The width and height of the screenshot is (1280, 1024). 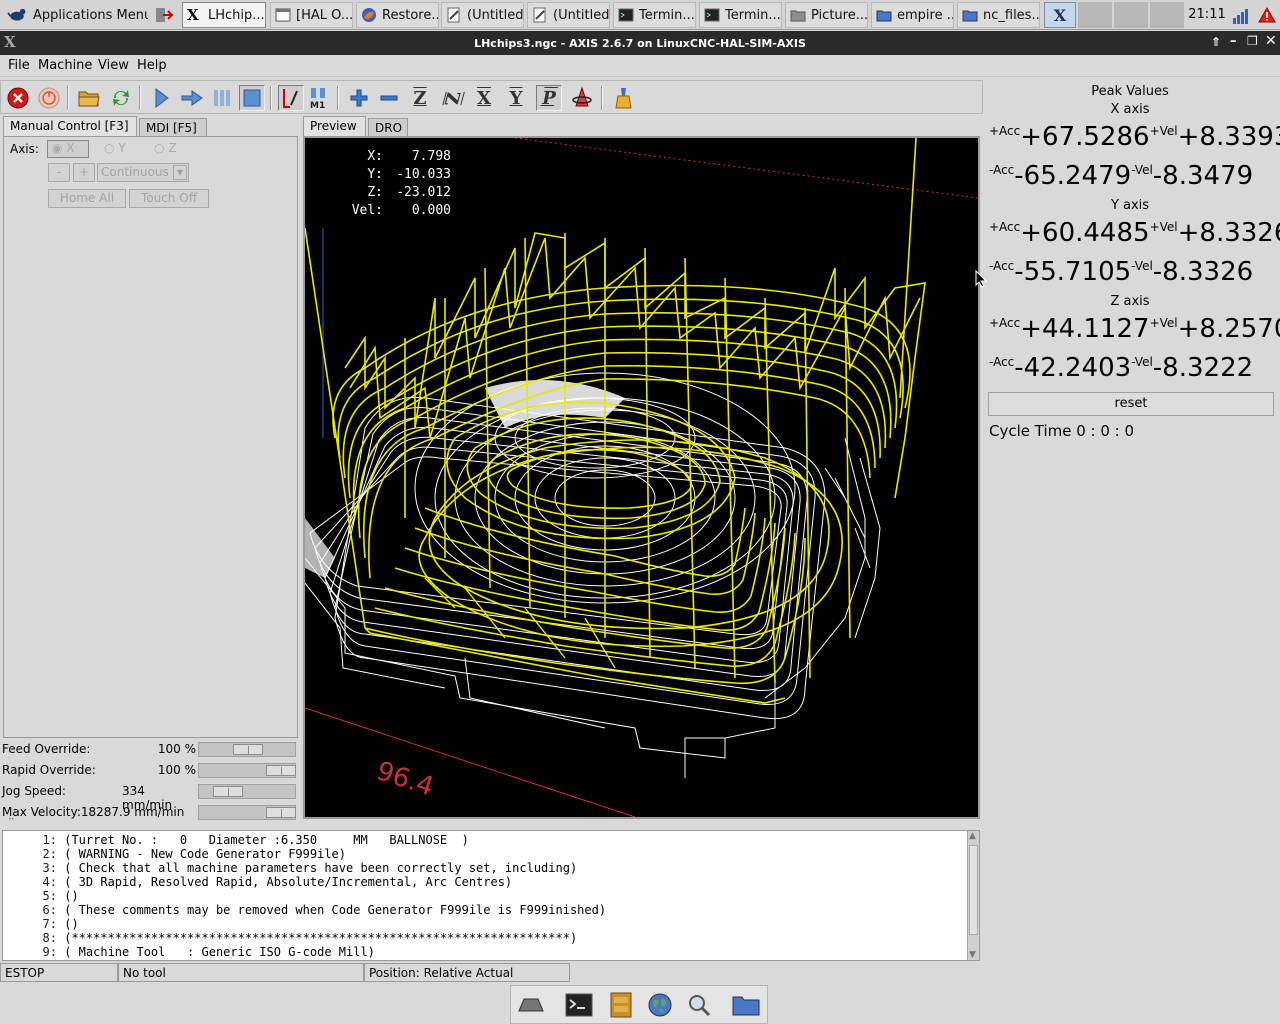 I want to click on nvel-label: -Vel, so click(x=1142, y=266).